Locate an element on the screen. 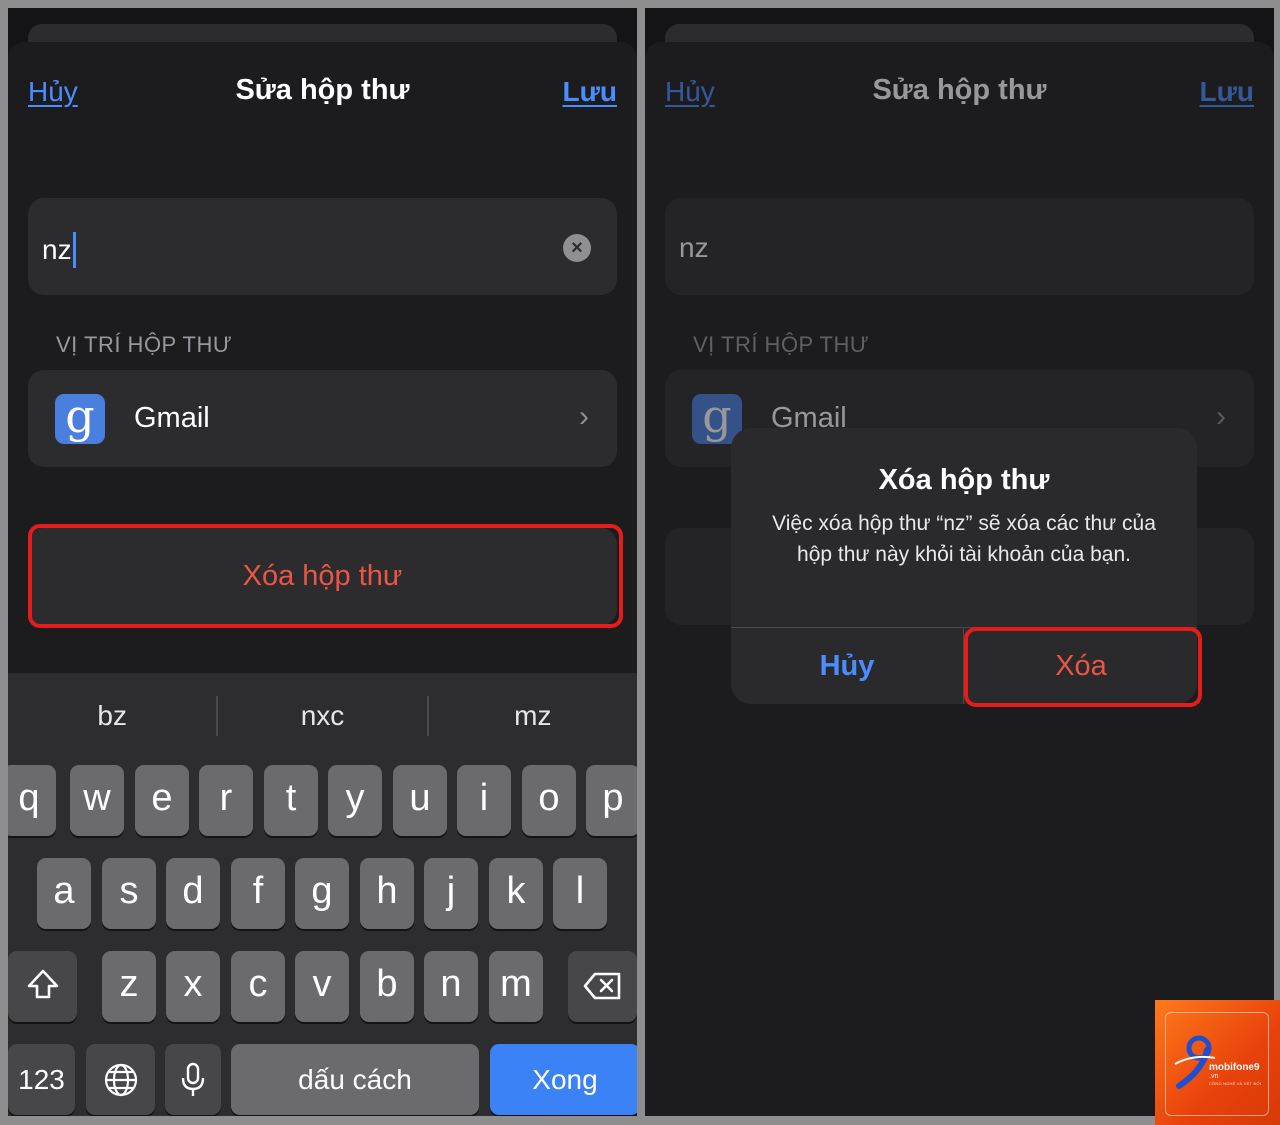 The image size is (1280, 1125). key-r: r is located at coordinates (226, 800).